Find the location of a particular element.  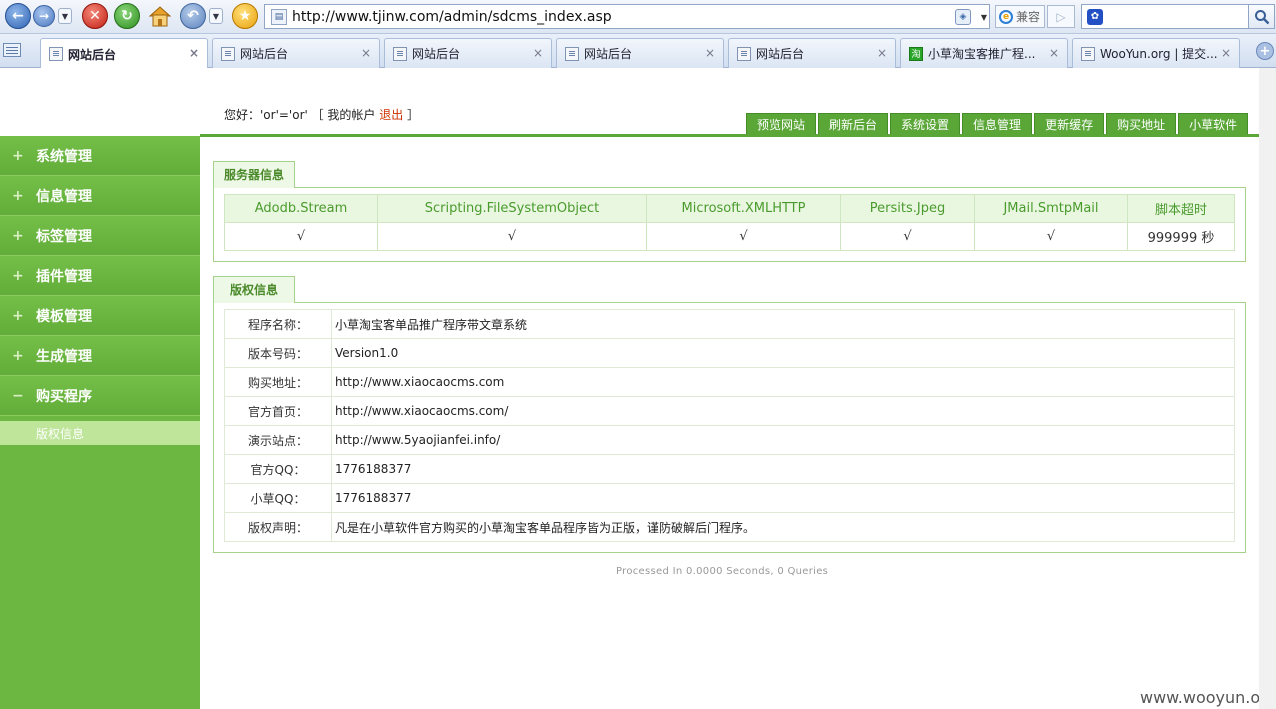

table-row: 程序名称： 小草淘宝客单品推广程序带文章系统 is located at coordinates (729, 324).